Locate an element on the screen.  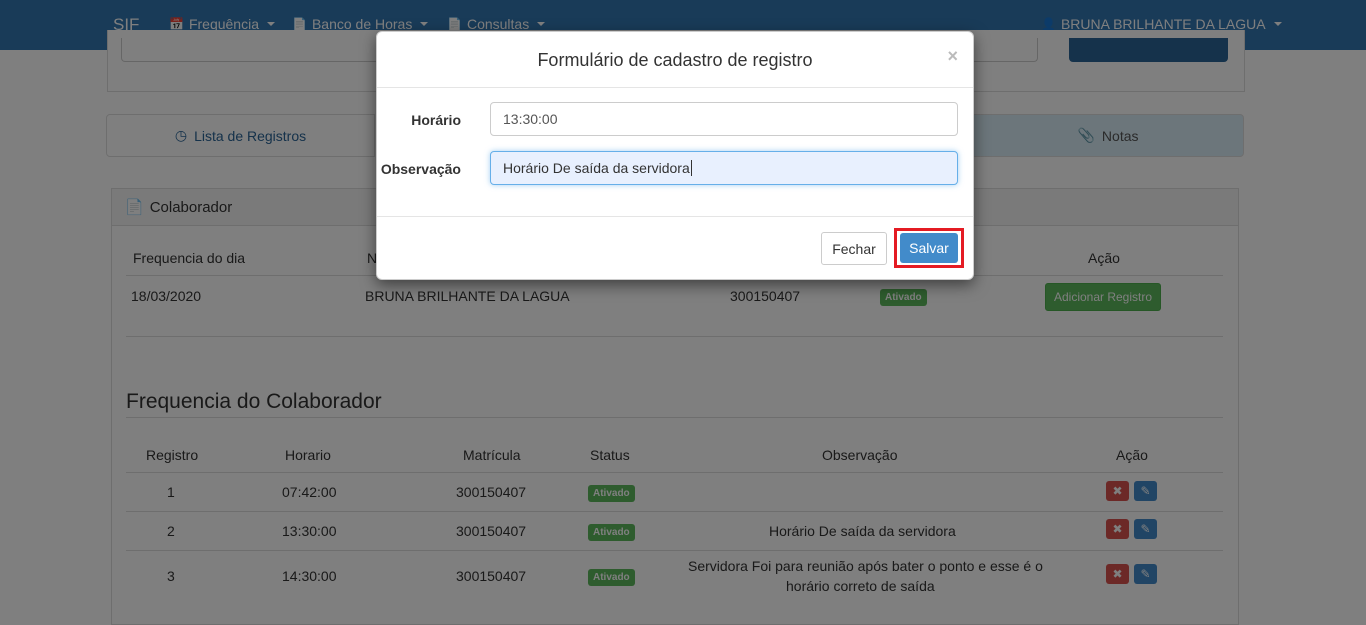
text-cursor is located at coordinates (691, 168).